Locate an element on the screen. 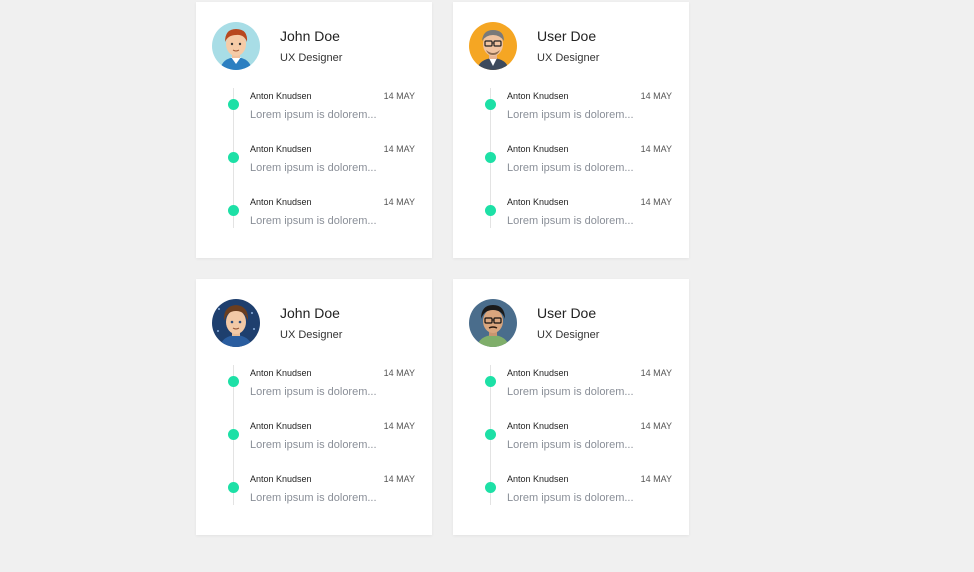 The image size is (974, 572). avatar-glasses-man-icon is located at coordinates (493, 46).